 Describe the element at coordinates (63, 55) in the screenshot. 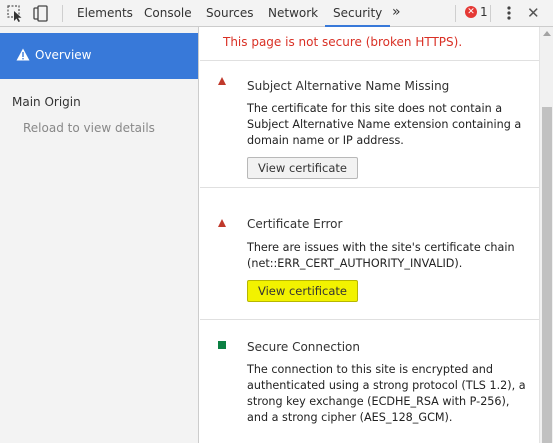

I see `sidebar-item-label: Overview` at that location.